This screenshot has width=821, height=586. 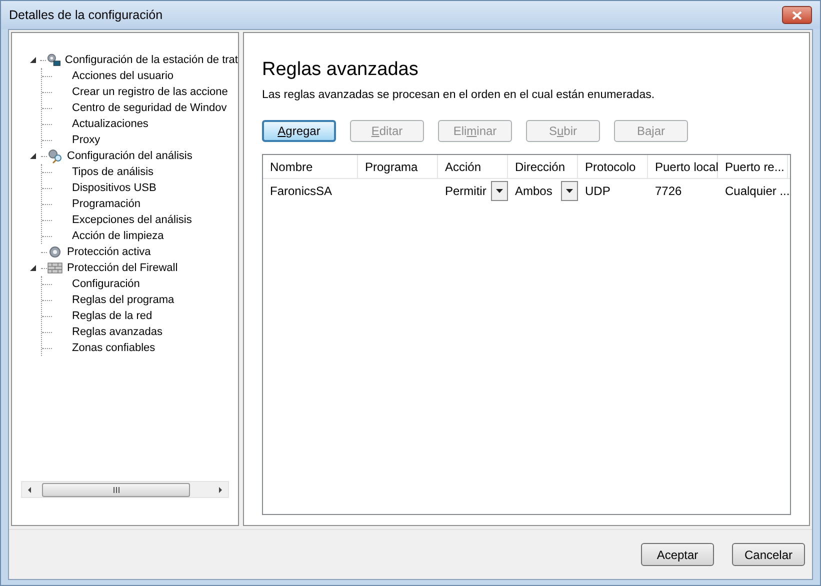 I want to click on table-cell-text: Permitir, so click(x=465, y=191).